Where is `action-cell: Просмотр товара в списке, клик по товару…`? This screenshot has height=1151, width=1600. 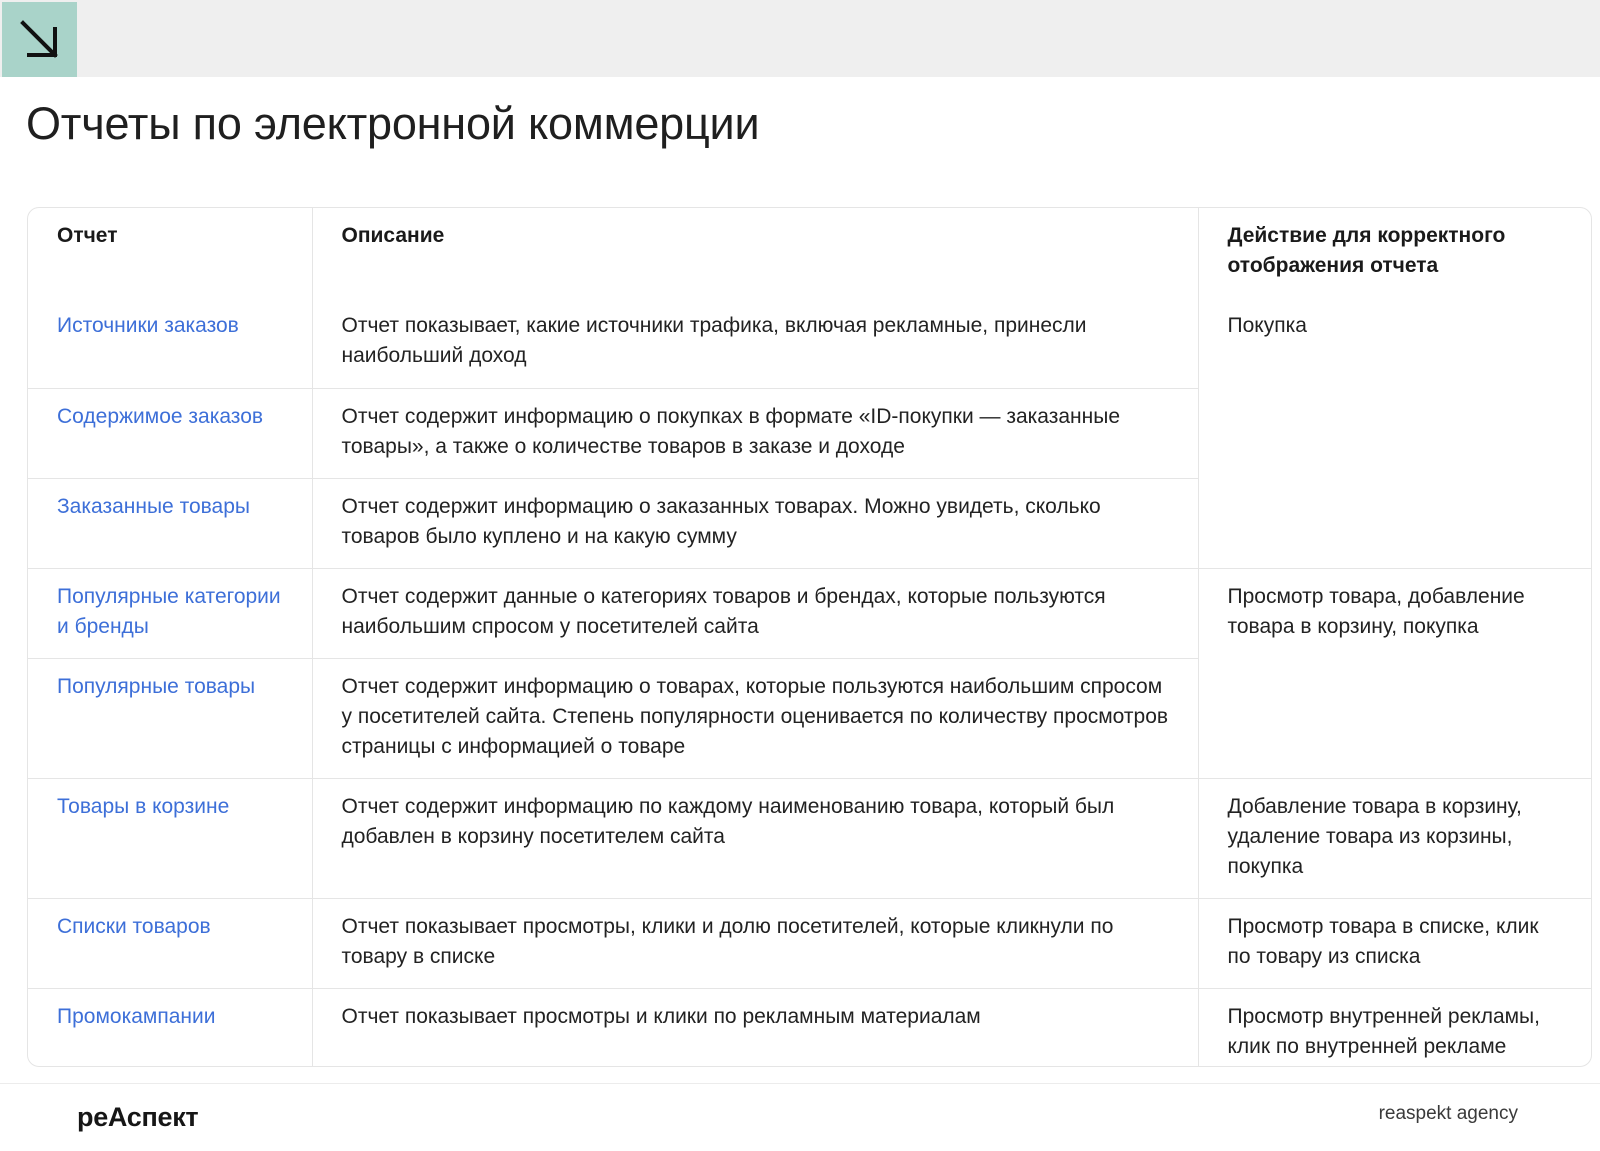
action-cell: Просмотр товара в списке, клик по товару… is located at coordinates (1394, 943).